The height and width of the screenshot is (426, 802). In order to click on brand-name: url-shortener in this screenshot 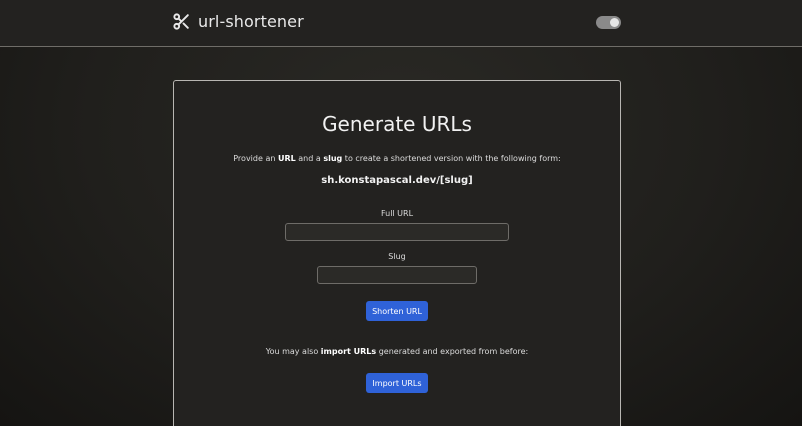, I will do `click(251, 21)`.